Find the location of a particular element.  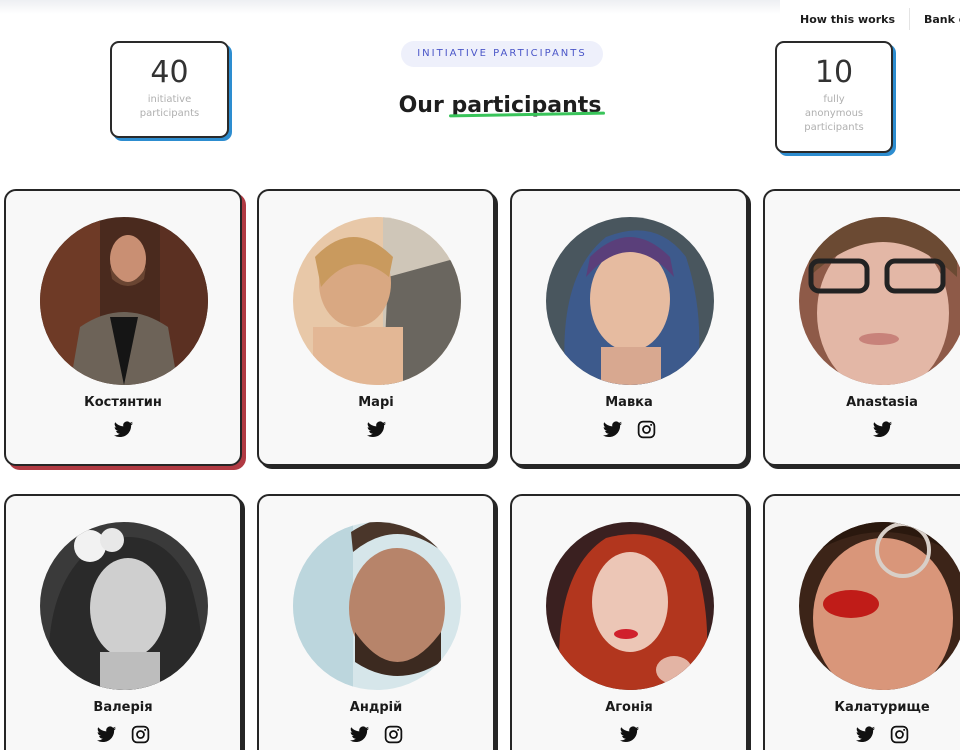

participant-name: Костянтин is located at coordinates (123, 402).